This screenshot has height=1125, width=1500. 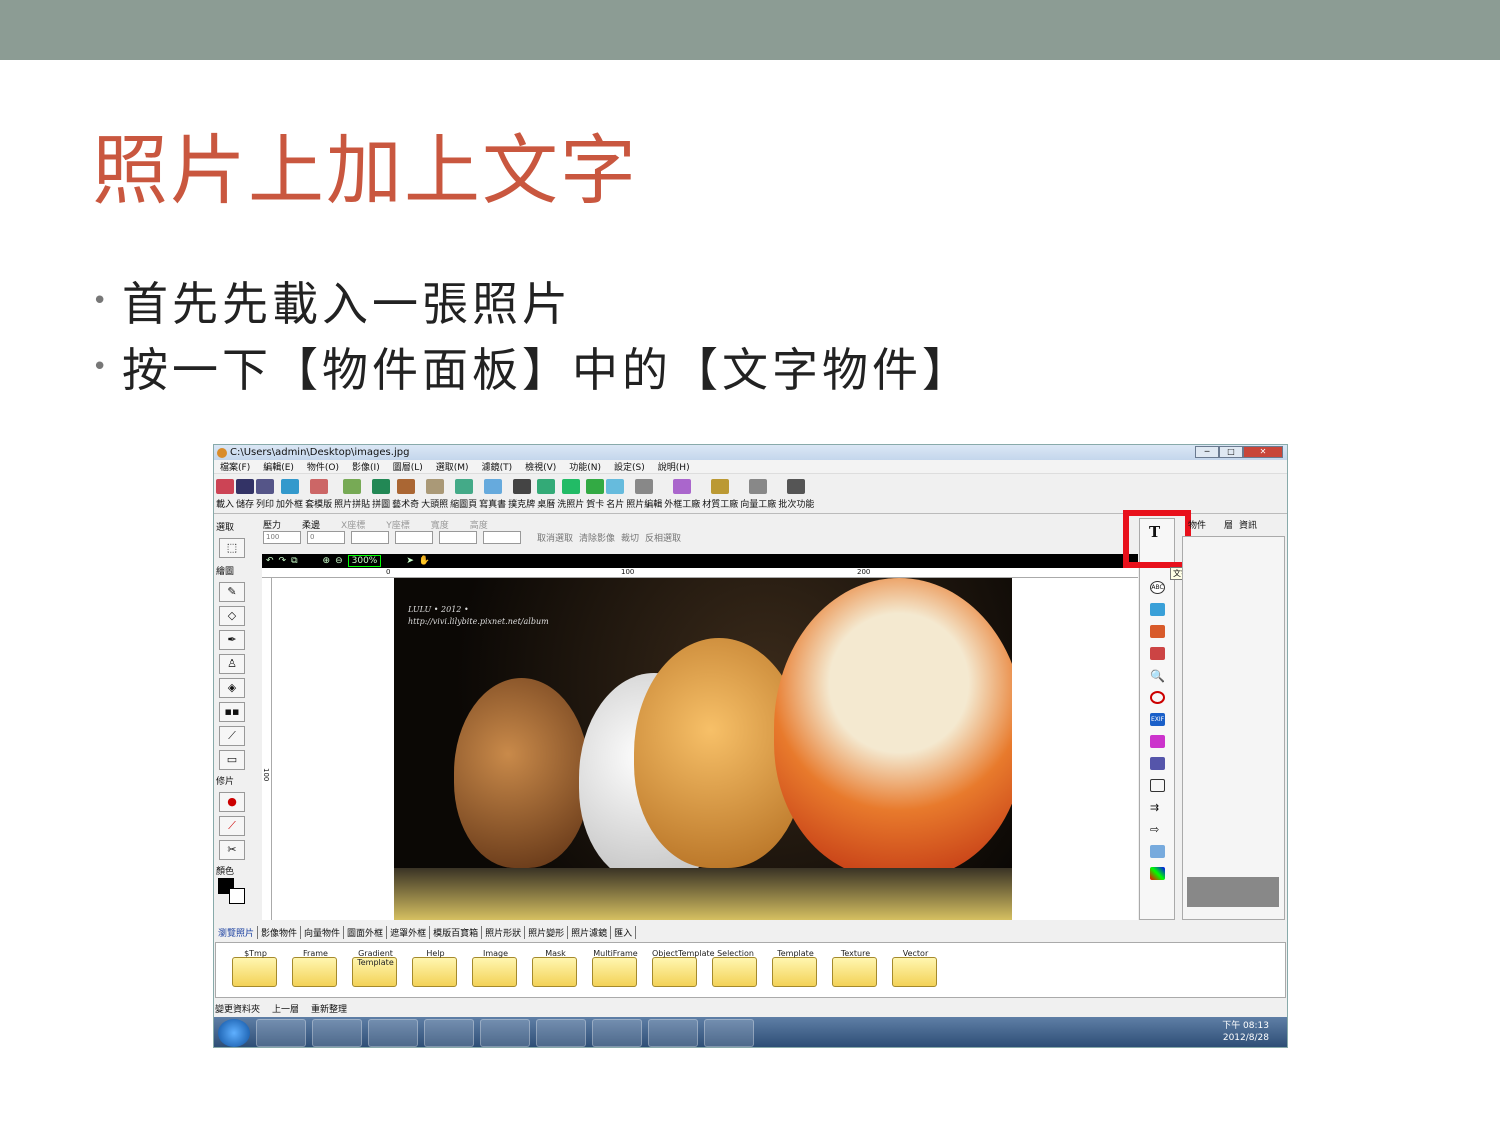 I want to click on cancel-selection-button: 取消選取, so click(x=555, y=537).